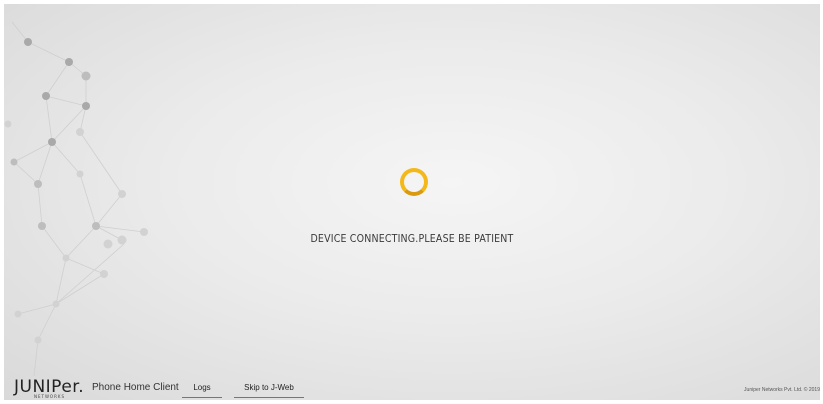  I want to click on skip-to-jweb-link: Skip to J-Web, so click(269, 390).